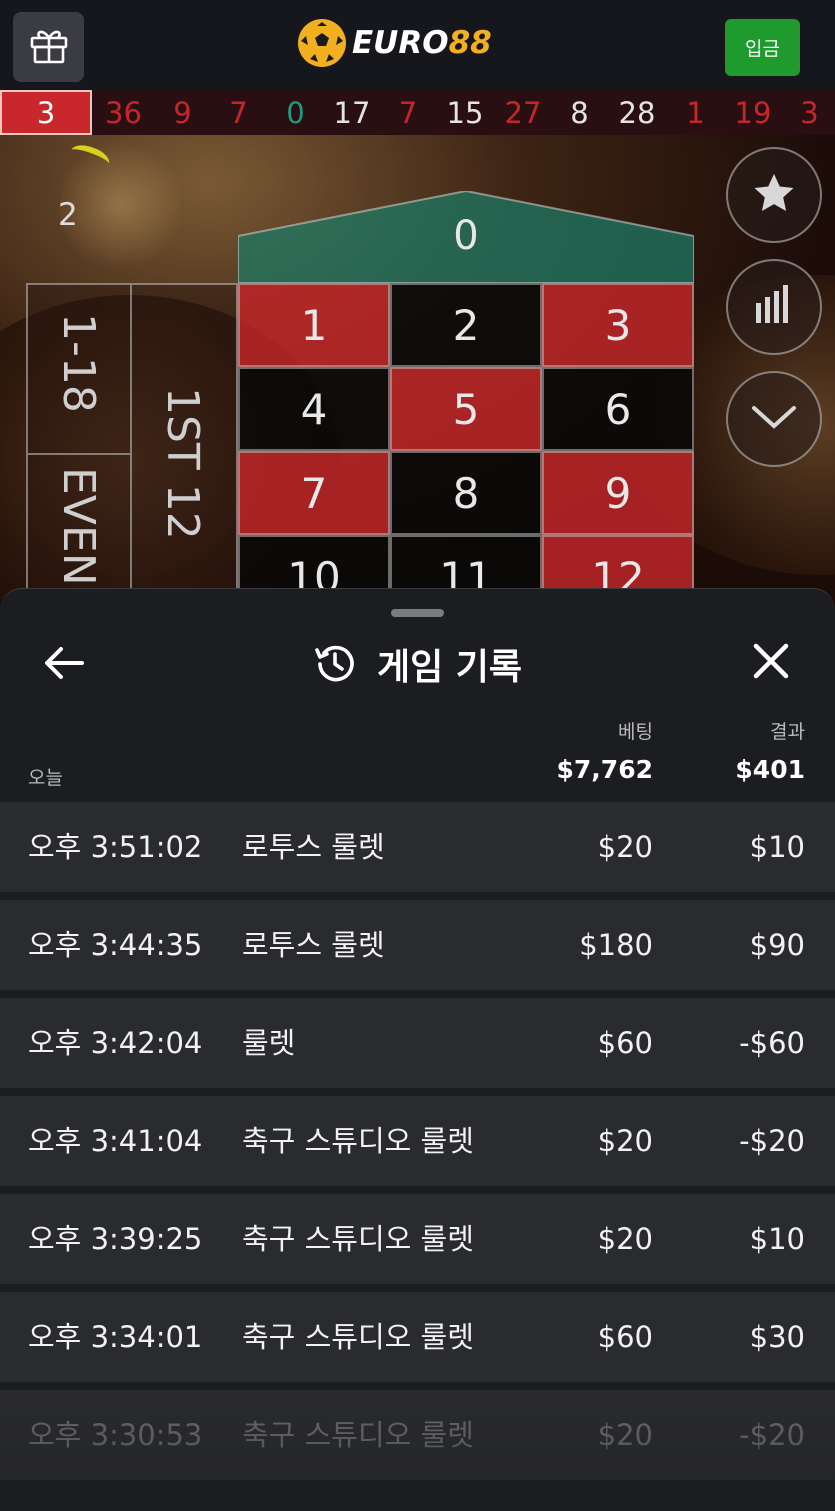  Describe the element at coordinates (115, 1435) in the screenshot. I see `row-time: 오후 3:30:53` at that location.